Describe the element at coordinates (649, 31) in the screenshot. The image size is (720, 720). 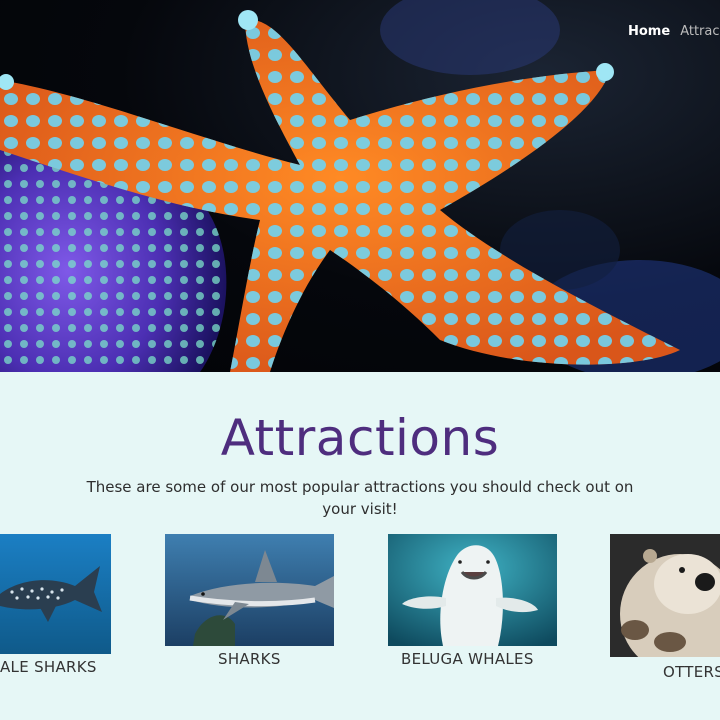
I see `nav-home-link: Home` at that location.